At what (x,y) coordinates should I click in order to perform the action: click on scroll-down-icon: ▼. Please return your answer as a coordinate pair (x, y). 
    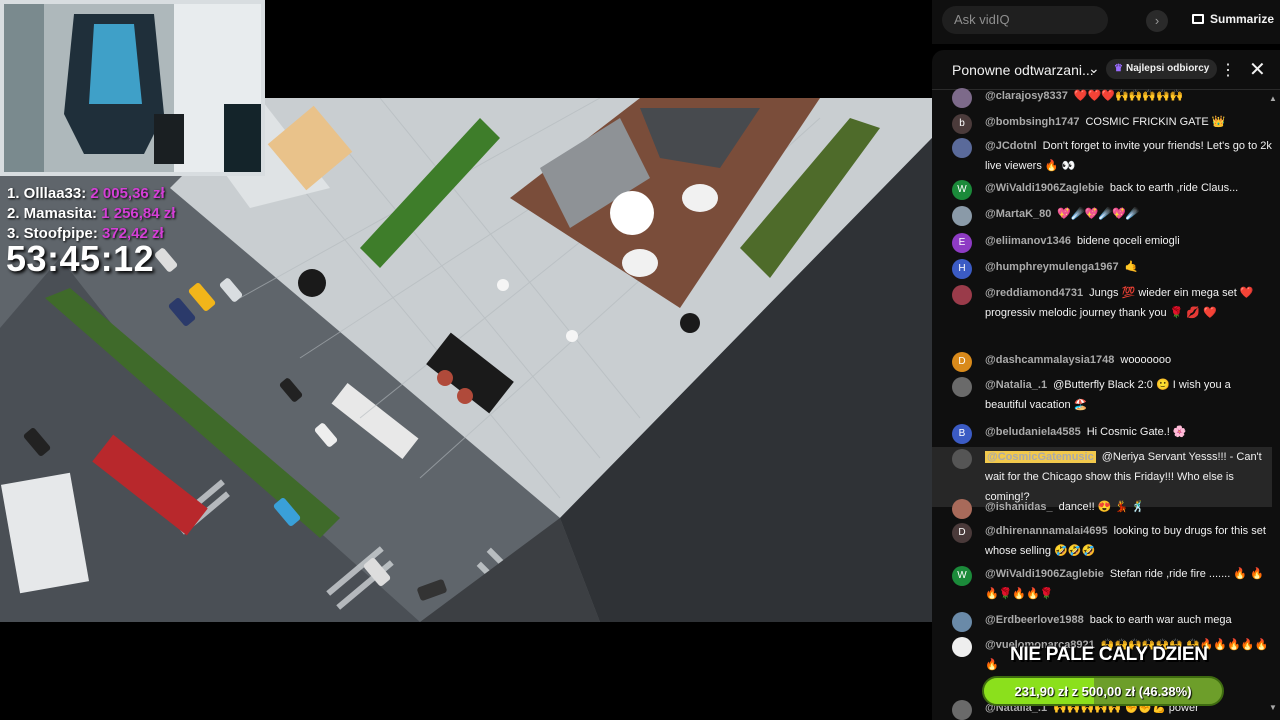
    Looking at the image, I should click on (1273, 707).